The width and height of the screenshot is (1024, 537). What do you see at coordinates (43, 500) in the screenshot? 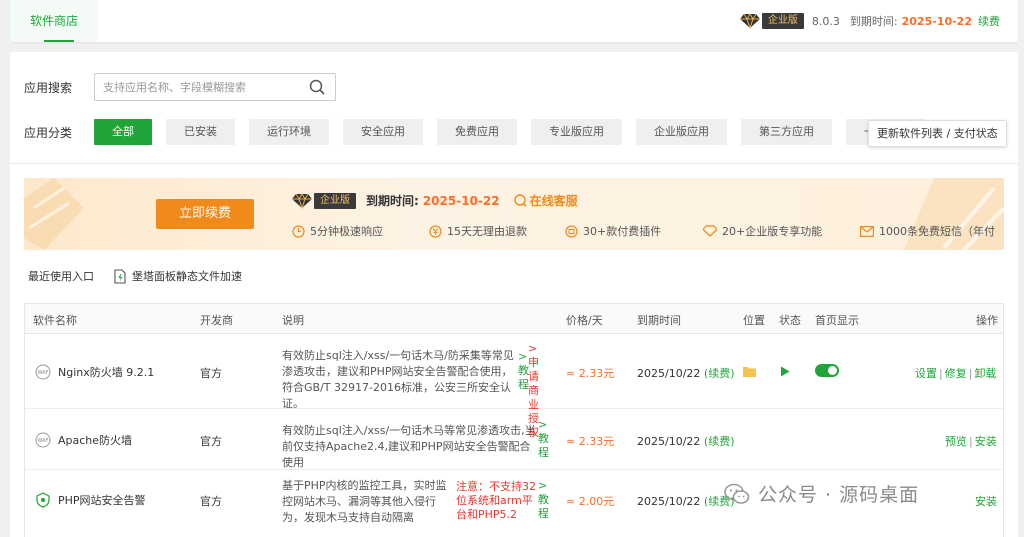
I see `shield-alarm-icon` at bounding box center [43, 500].